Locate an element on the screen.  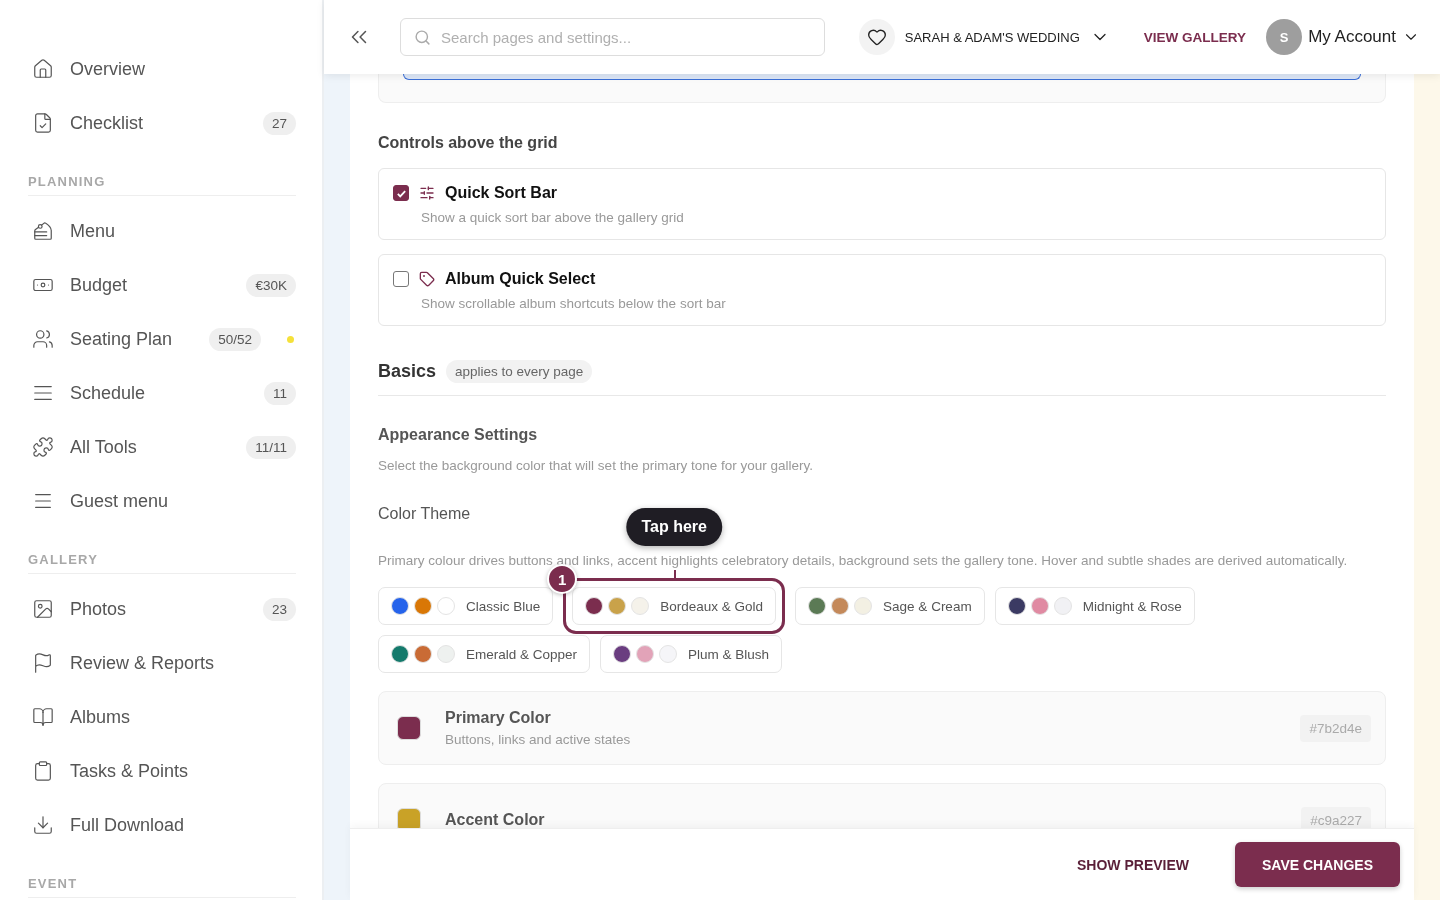
option-description: Show scrollable album shortcuts below the sort bar is located at coordinates (574, 303).